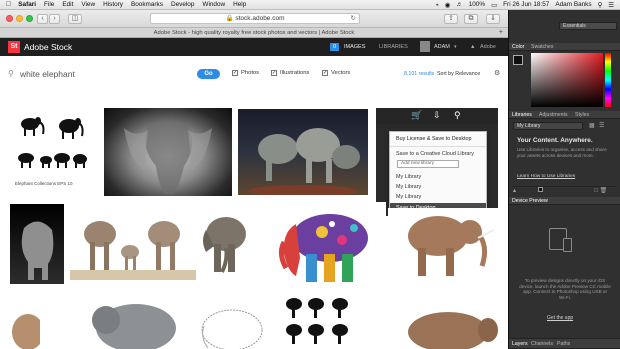 Image resolution: width=620 pixels, height=349 pixels. I want to click on search-input: white elephant, so click(47, 74).